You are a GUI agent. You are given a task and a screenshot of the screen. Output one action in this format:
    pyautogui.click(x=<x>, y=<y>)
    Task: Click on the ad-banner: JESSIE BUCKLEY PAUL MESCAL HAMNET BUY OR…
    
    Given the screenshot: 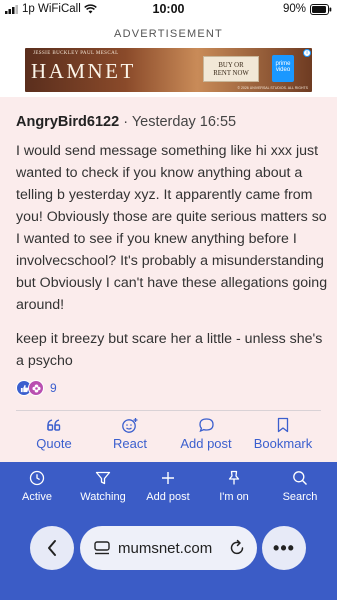 What is the action you would take?
    pyautogui.click(x=168, y=70)
    